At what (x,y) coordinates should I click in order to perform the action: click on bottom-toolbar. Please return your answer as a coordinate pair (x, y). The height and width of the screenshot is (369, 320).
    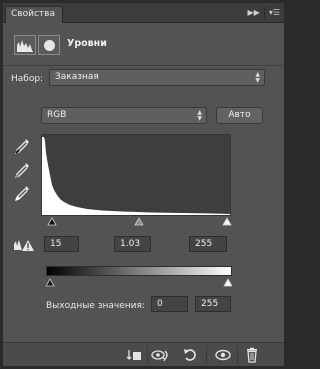
    Looking at the image, I should click on (143, 354).